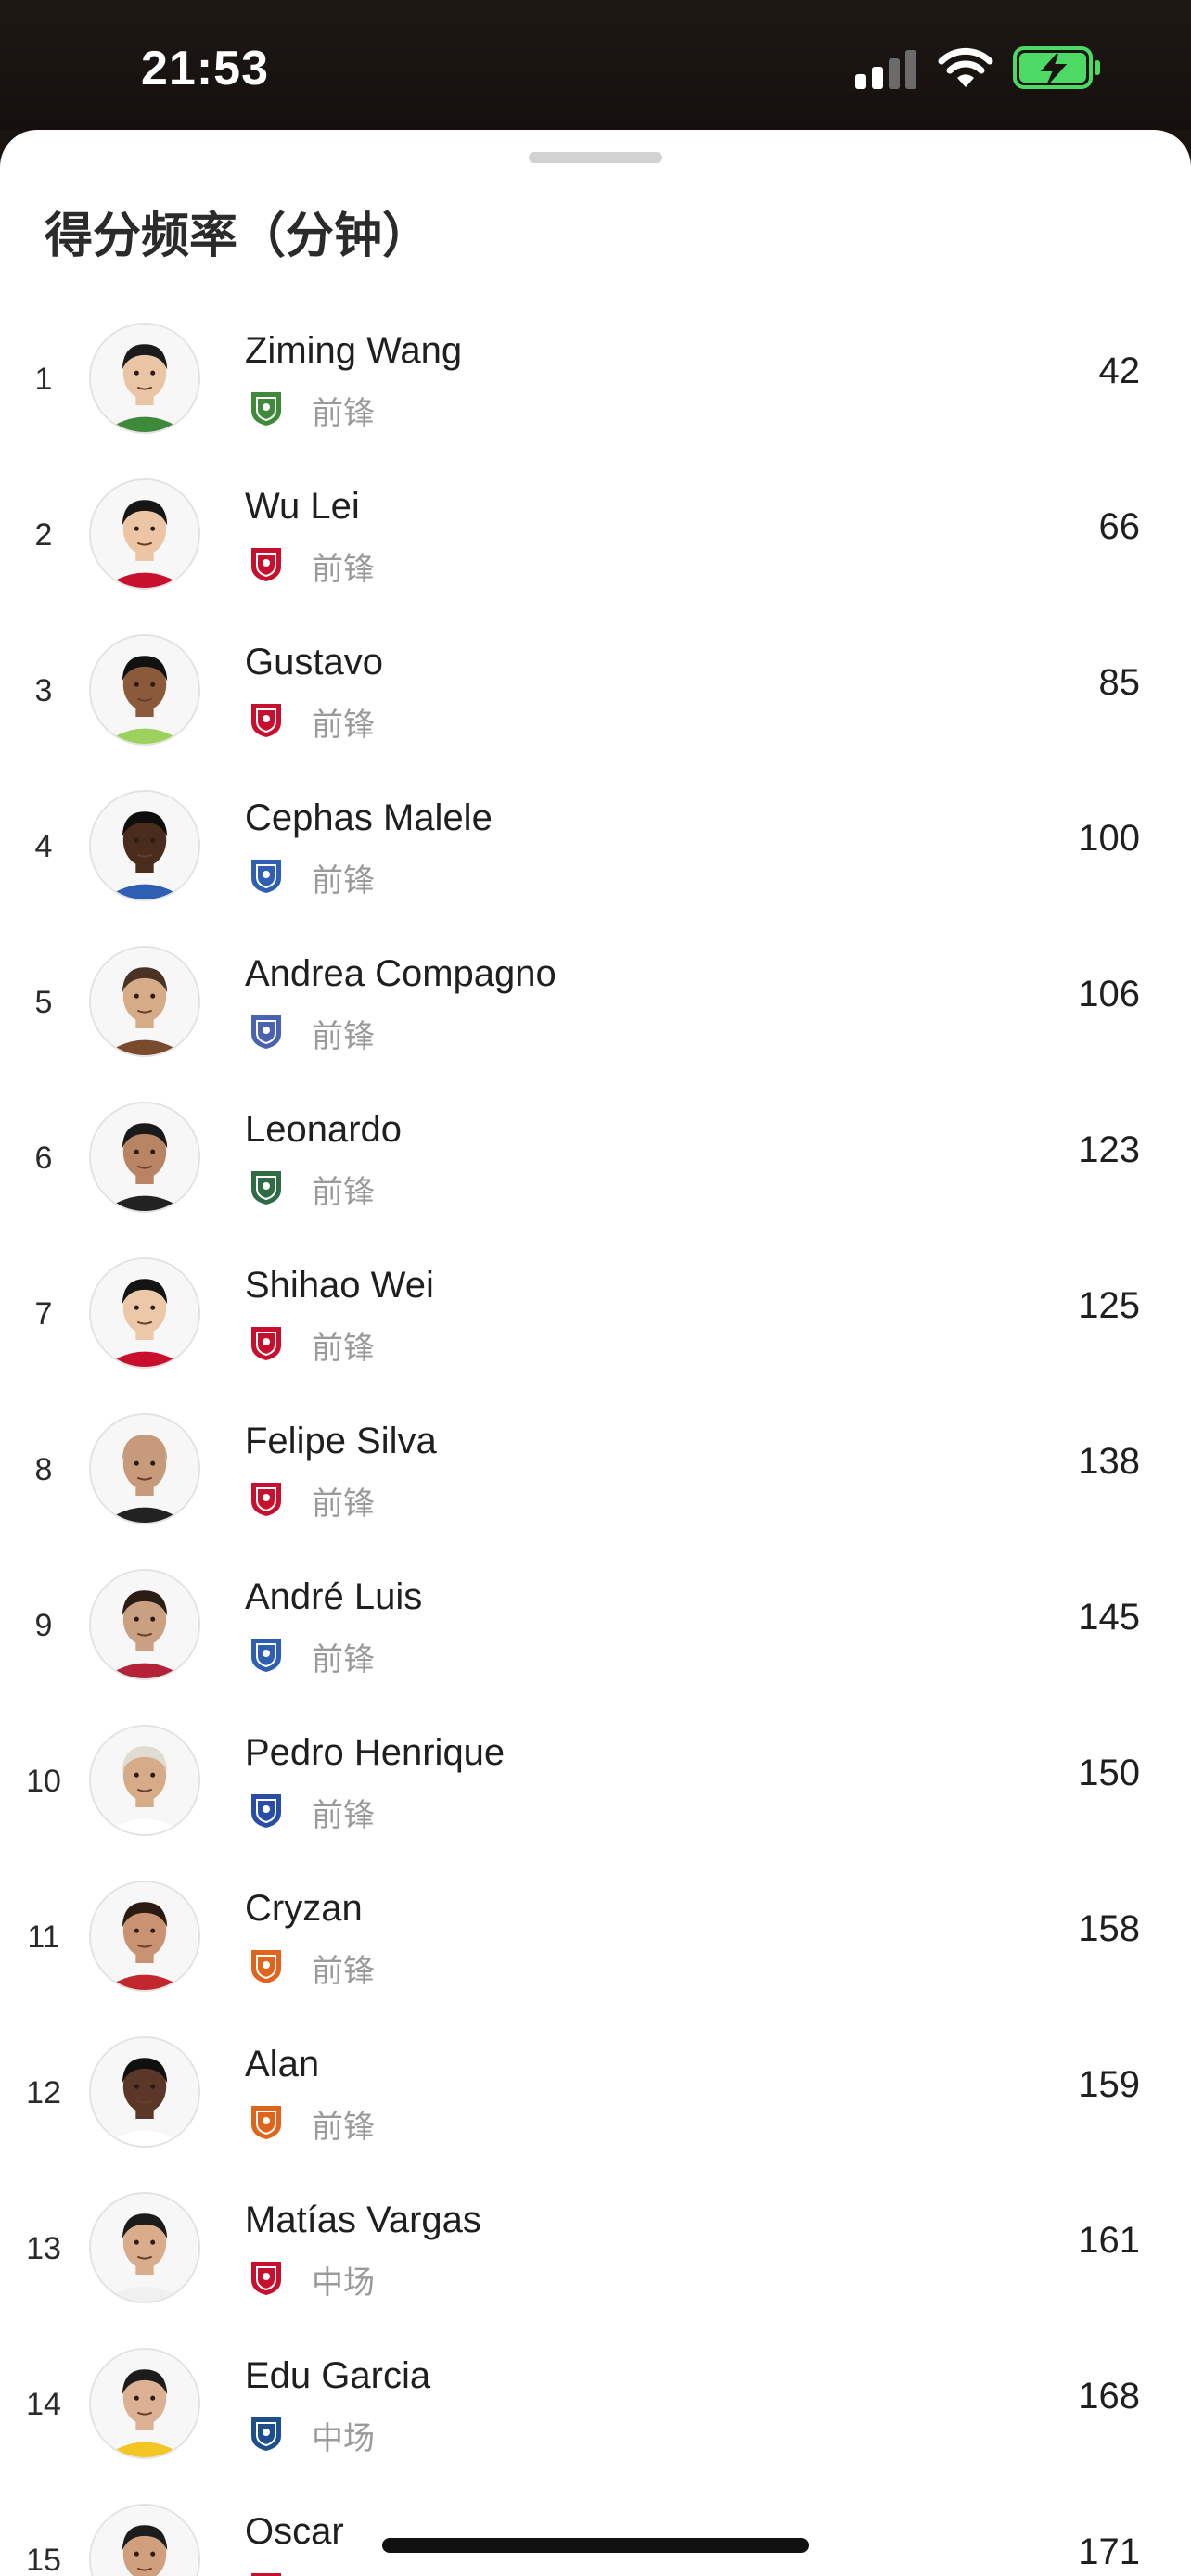 Image resolution: width=1191 pixels, height=2576 pixels. Describe the element at coordinates (595, 380) in the screenshot. I see `player-row: 1 Ziming Wang 前锋 42` at that location.